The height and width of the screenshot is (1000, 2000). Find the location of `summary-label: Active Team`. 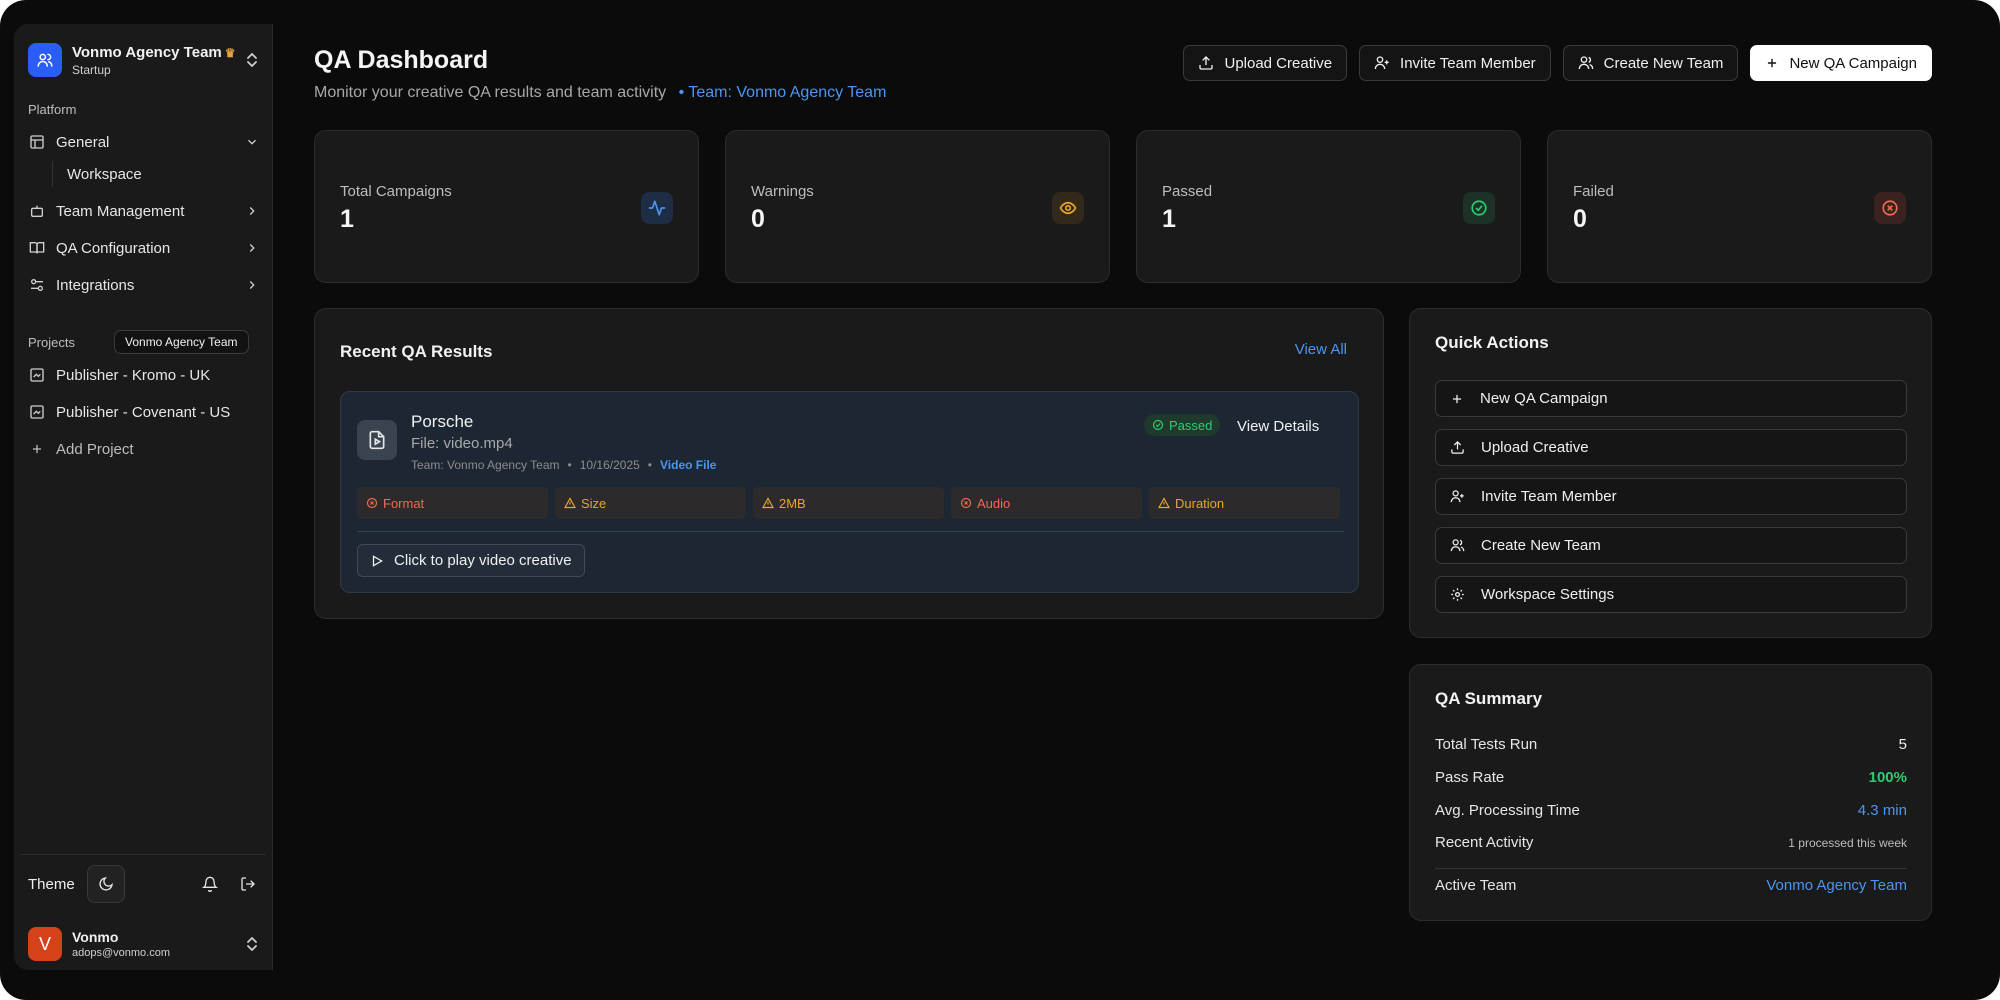

summary-label: Active Team is located at coordinates (1476, 885).